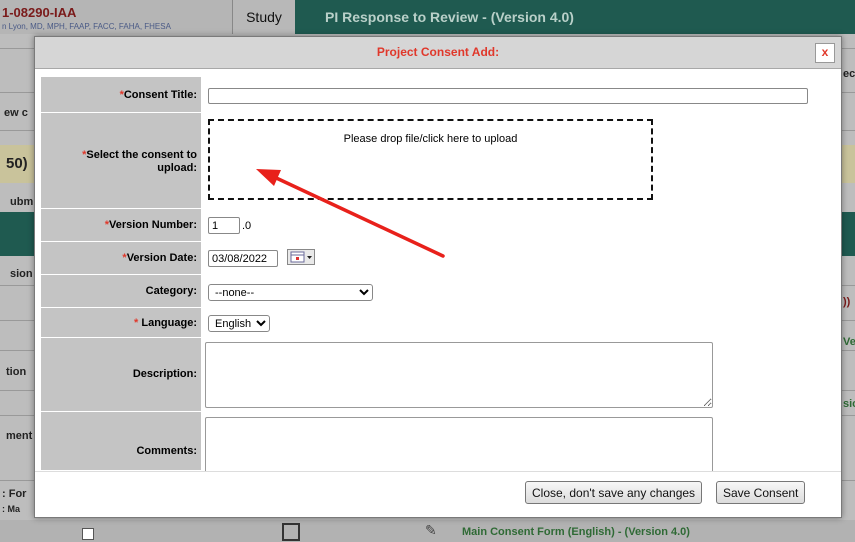  What do you see at coordinates (459, 375) in the screenshot?
I see `description-textarea` at bounding box center [459, 375].